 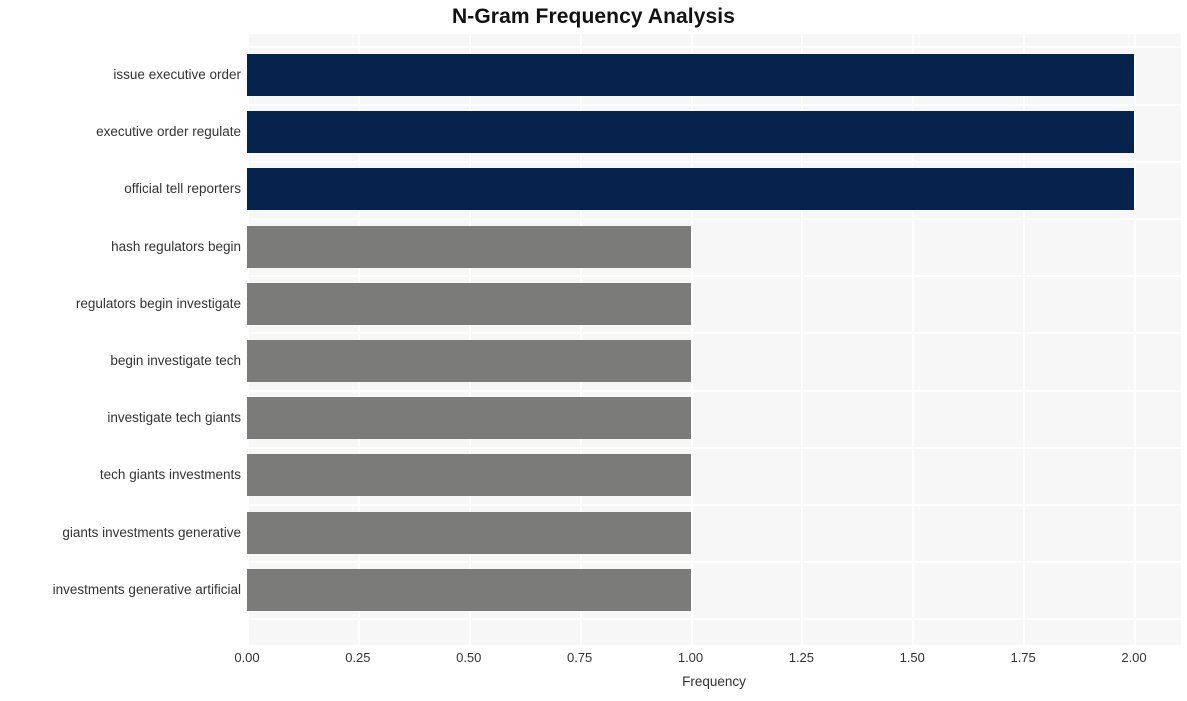 What do you see at coordinates (170, 475) in the screenshot?
I see `y-axis-tick-label: tech giants investments` at bounding box center [170, 475].